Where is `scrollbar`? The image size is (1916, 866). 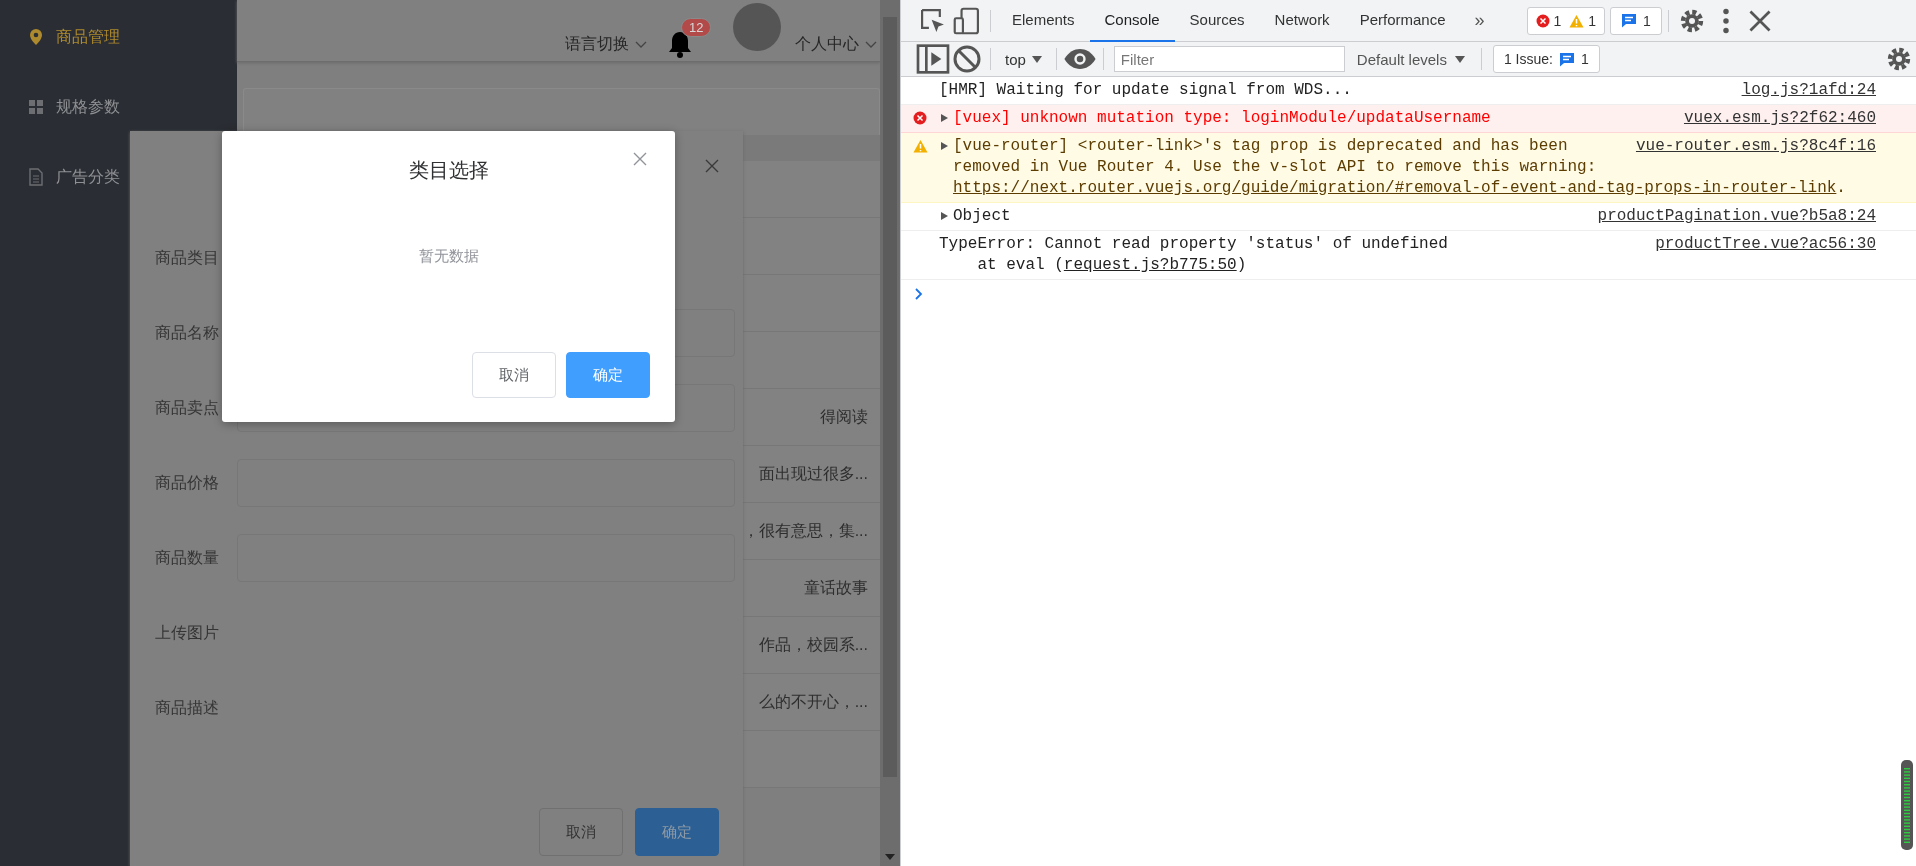 scrollbar is located at coordinates (890, 433).